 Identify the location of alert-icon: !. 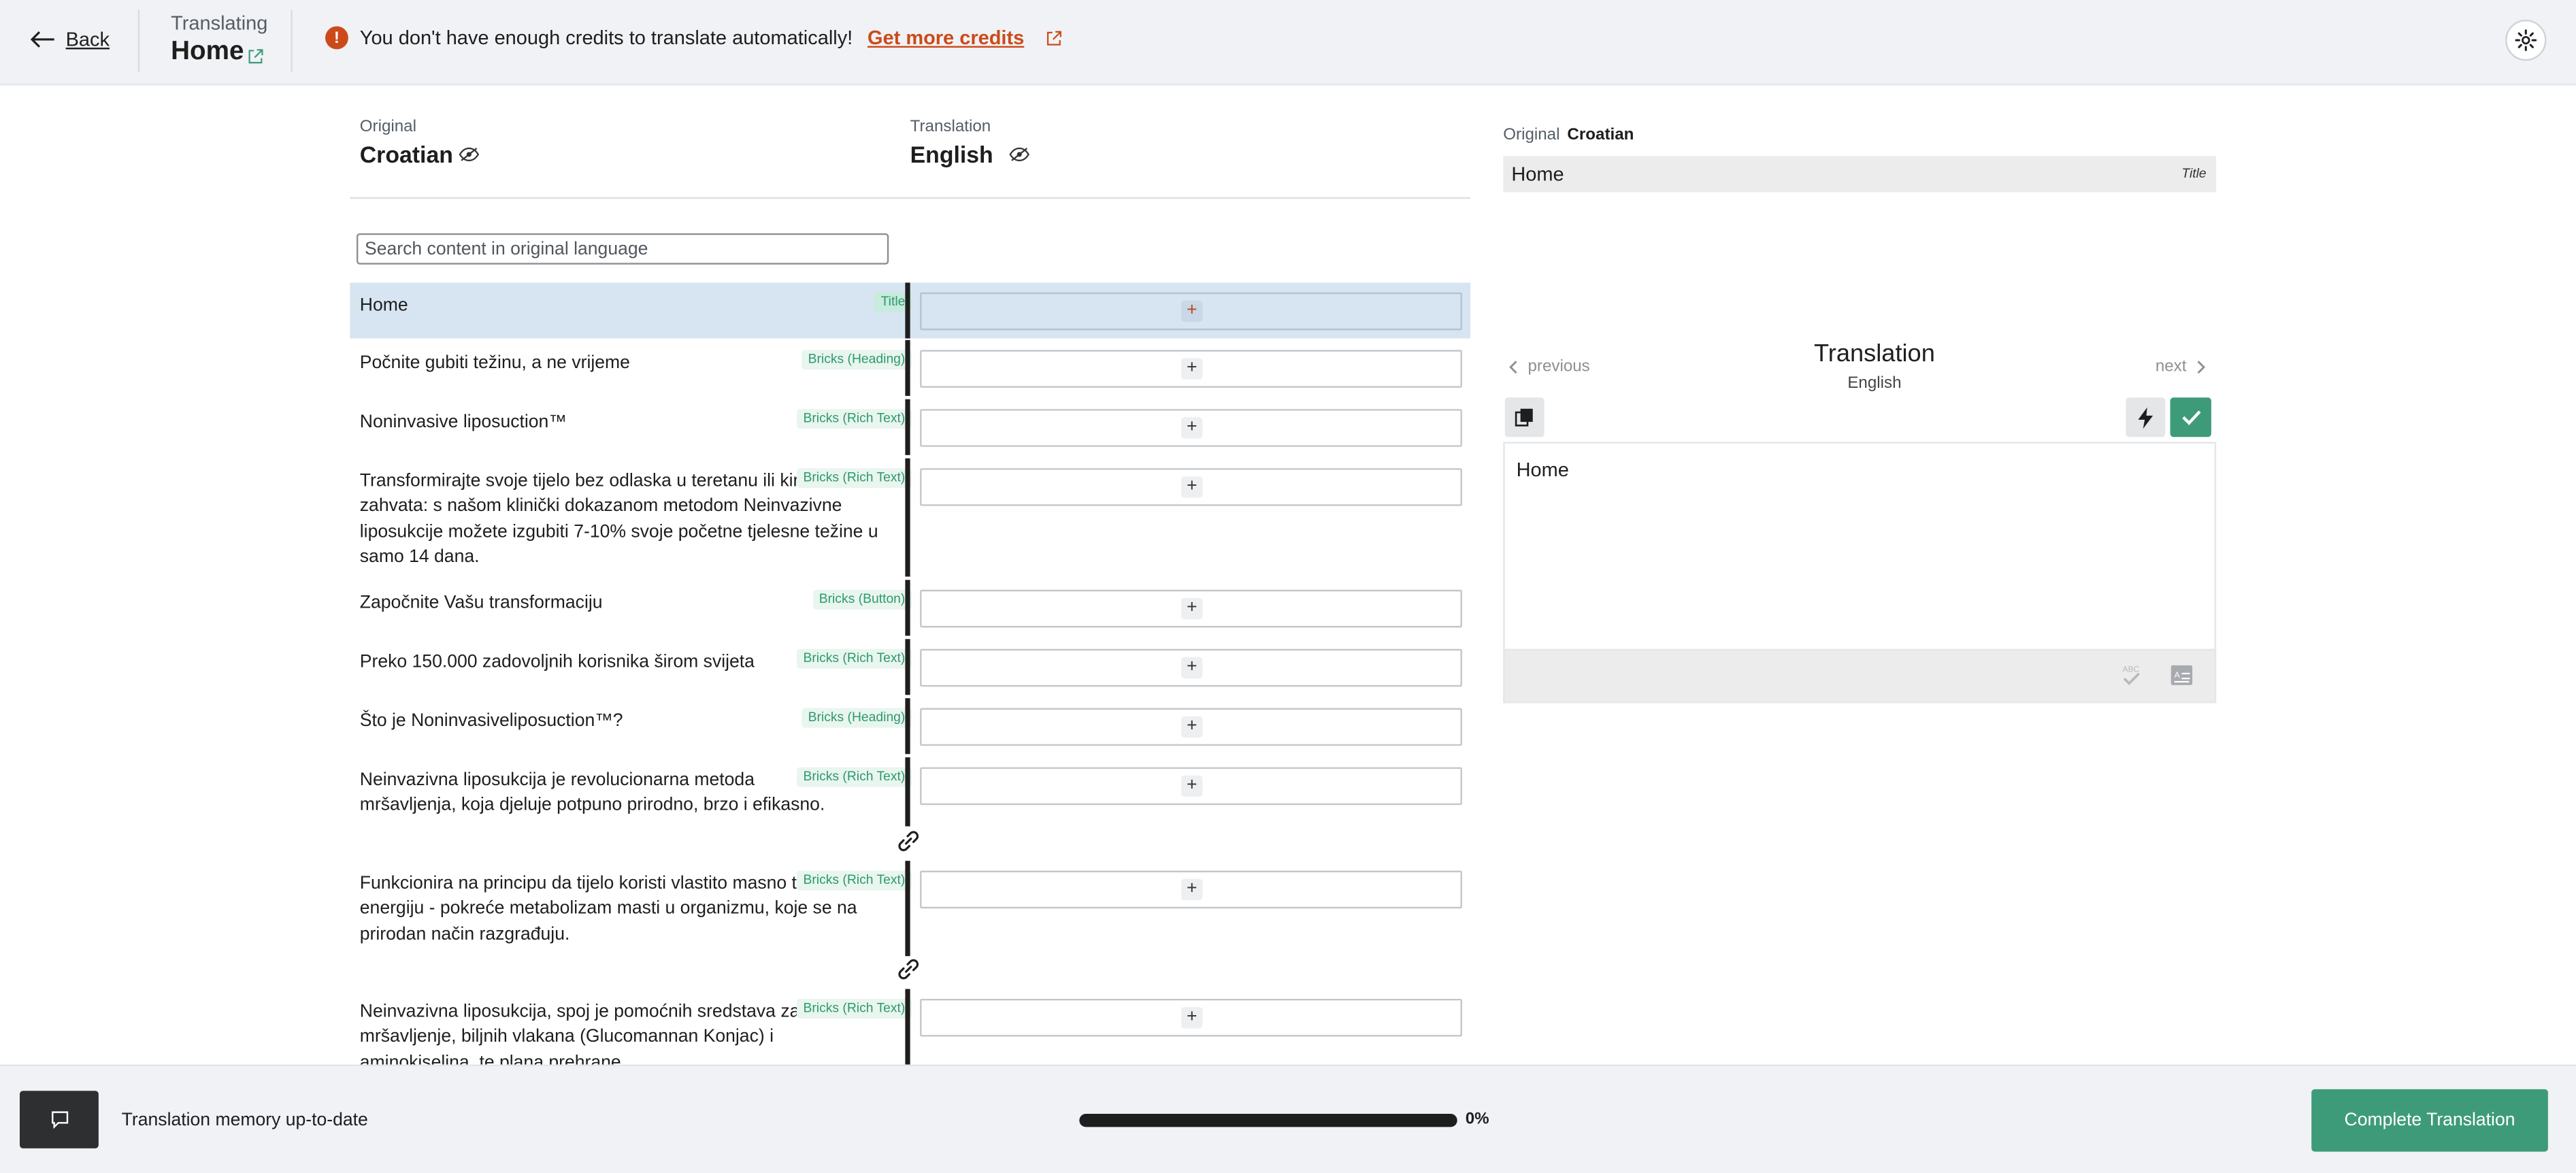
(337, 38).